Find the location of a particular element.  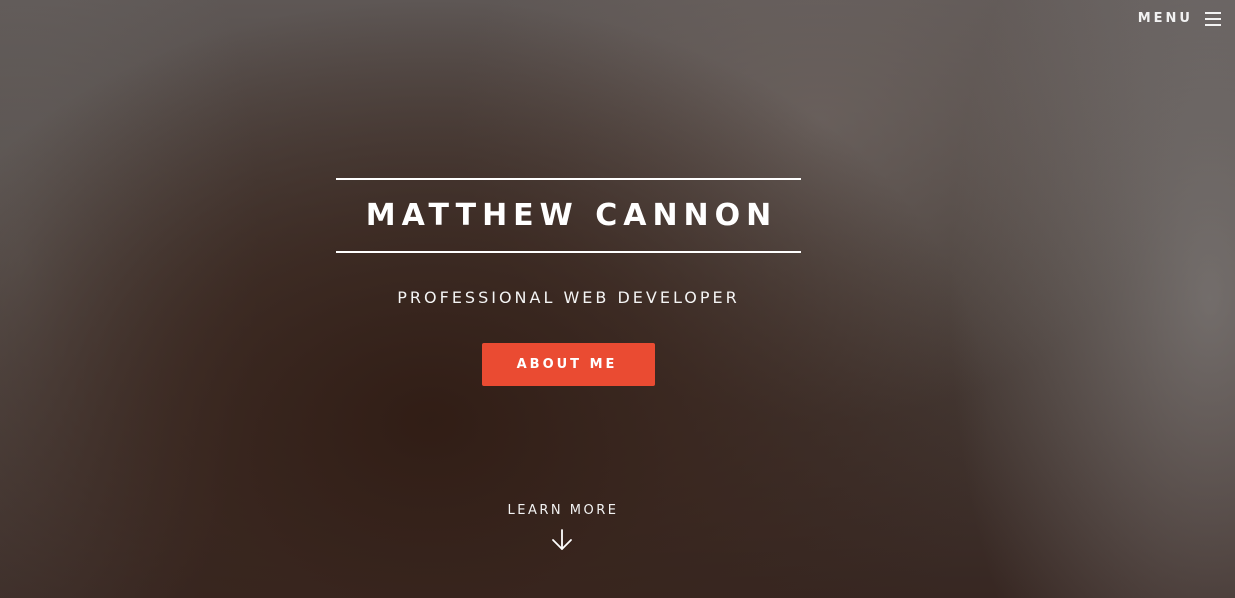

about-me-button: ABOUT ME is located at coordinates (568, 364).